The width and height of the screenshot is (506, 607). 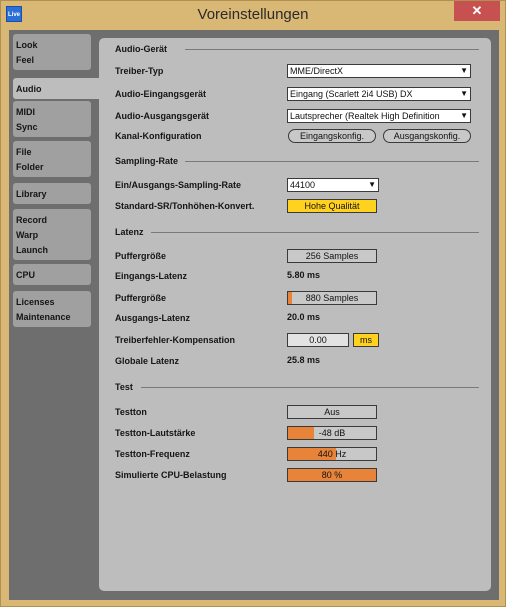 What do you see at coordinates (25, 112) in the screenshot?
I see `tab-label: MIDI` at bounding box center [25, 112].